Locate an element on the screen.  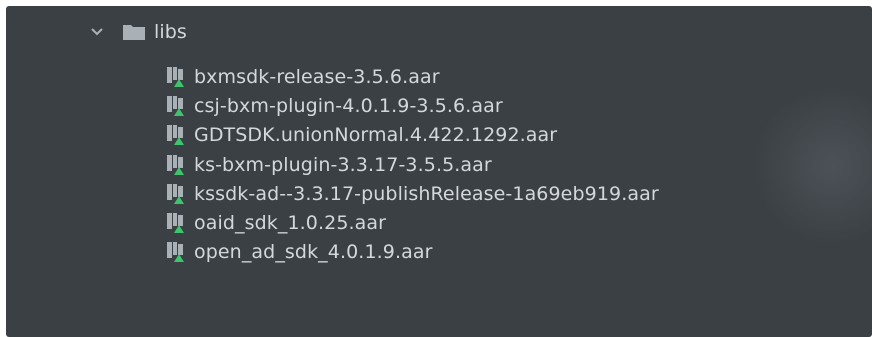
file-label: csj-bxm-plugin-4.0.1.9-3.5.6.aar is located at coordinates (348, 106).